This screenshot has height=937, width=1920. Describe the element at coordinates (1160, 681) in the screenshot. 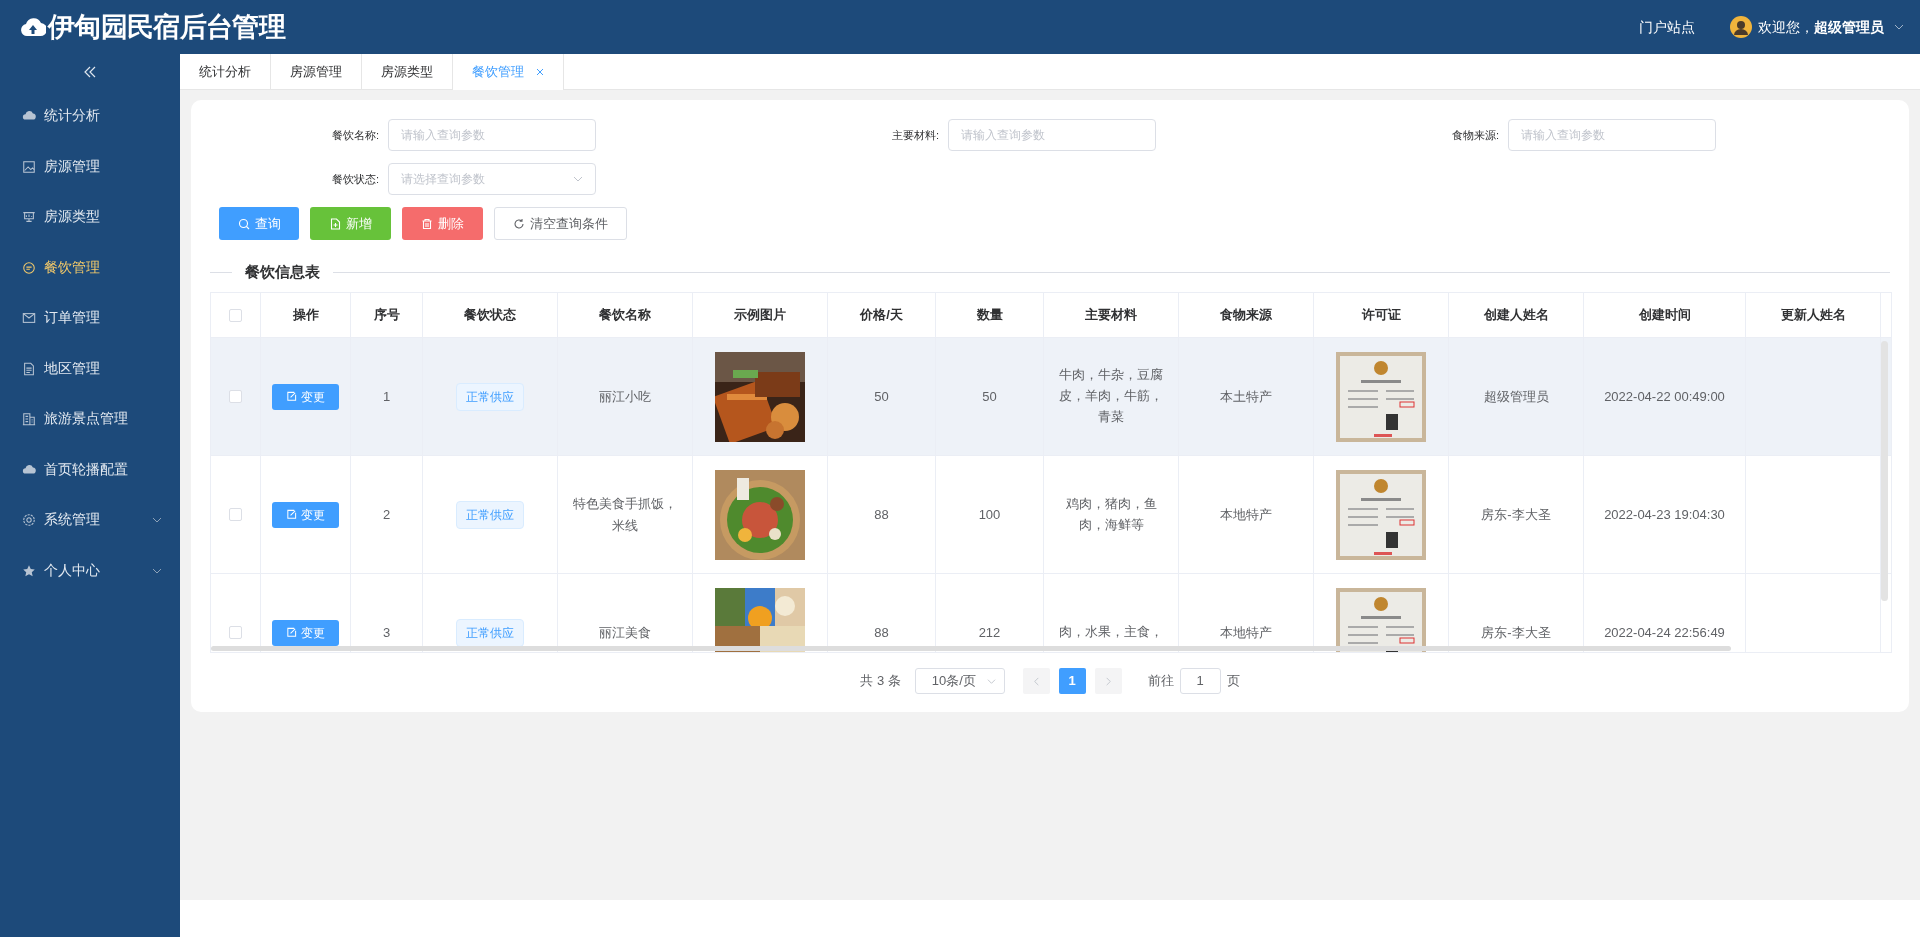

I see `goto-label: 前往` at that location.